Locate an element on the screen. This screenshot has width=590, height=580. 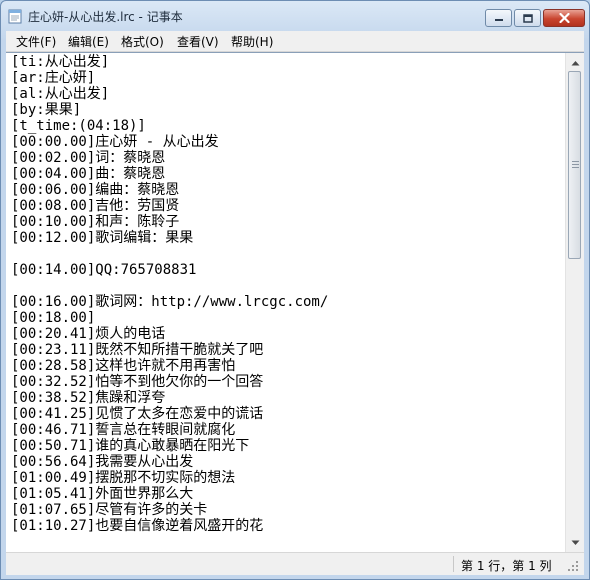
menu-view: 查看(V) is located at coordinates (198, 41).